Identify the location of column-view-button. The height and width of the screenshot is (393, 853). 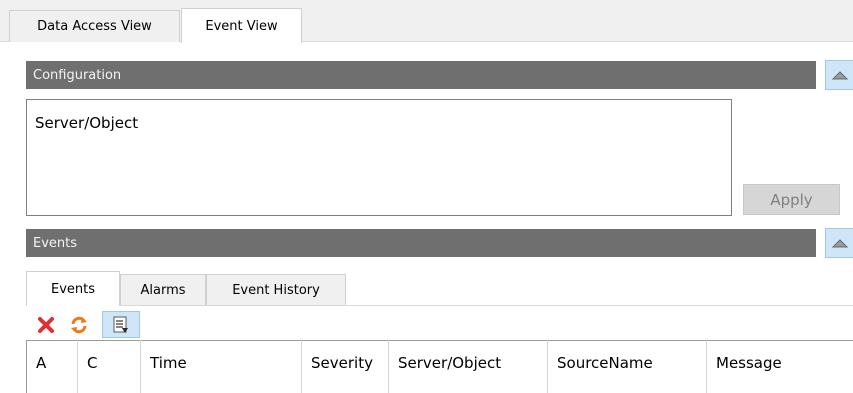
(121, 324).